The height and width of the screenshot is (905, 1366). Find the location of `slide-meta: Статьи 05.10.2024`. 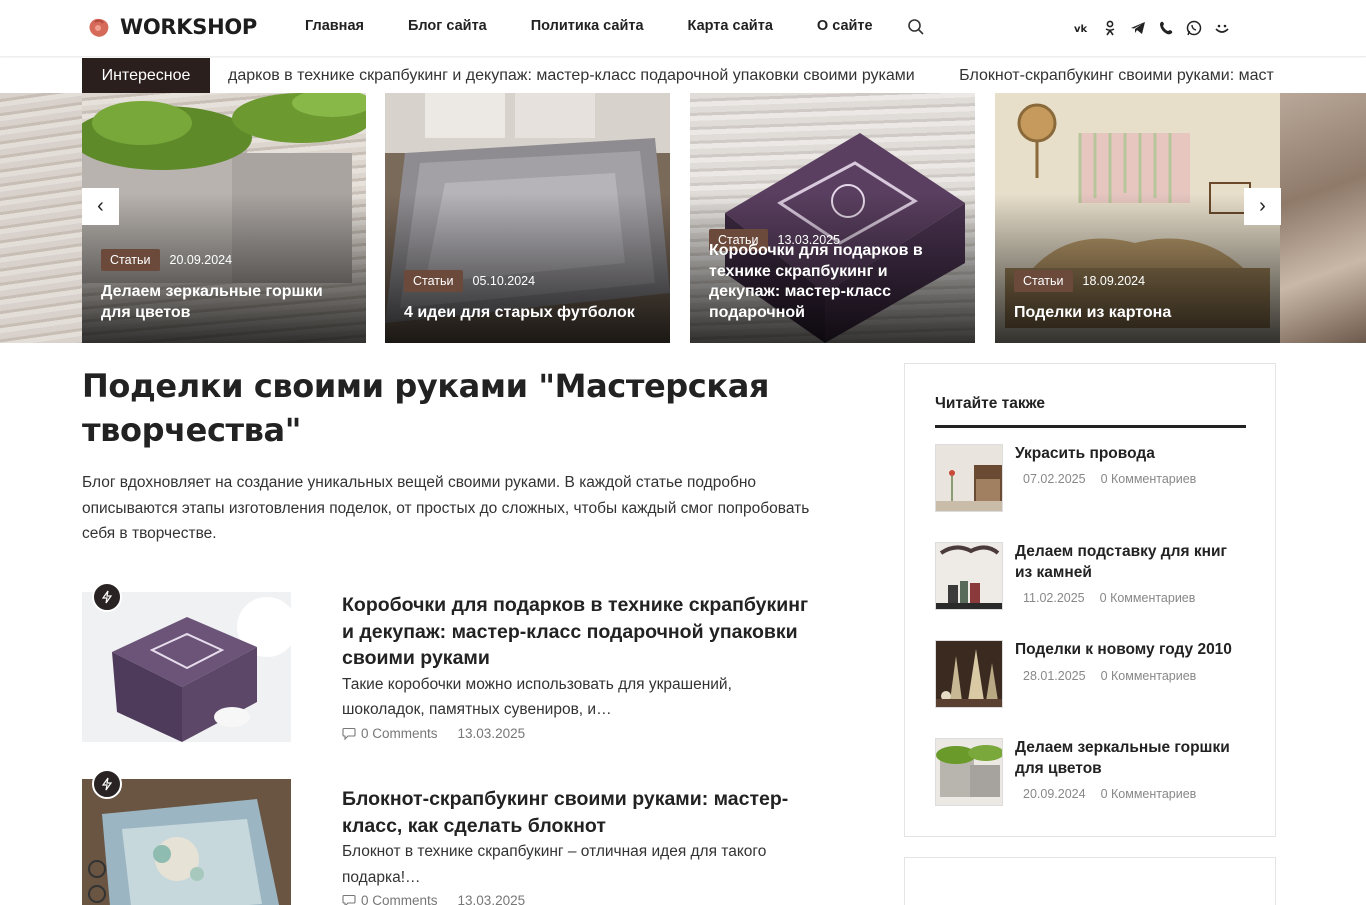

slide-meta: Статьи 05.10.2024 is located at coordinates (469, 281).